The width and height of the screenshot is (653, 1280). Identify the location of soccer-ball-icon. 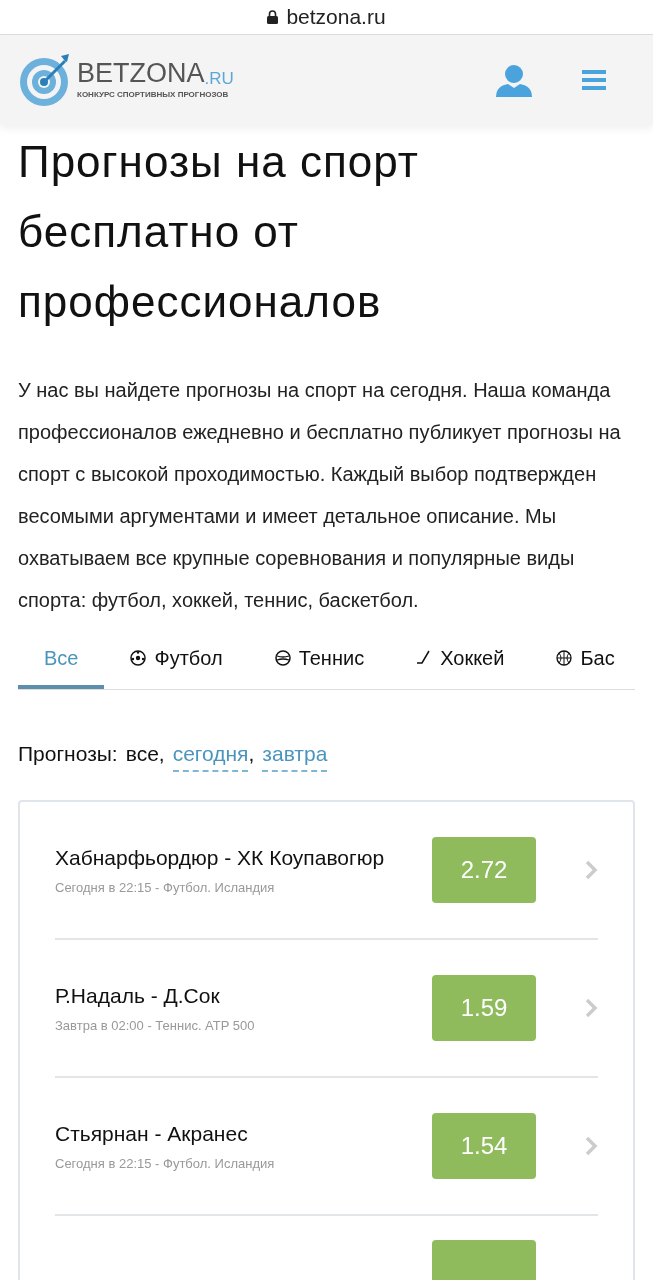
(138, 658).